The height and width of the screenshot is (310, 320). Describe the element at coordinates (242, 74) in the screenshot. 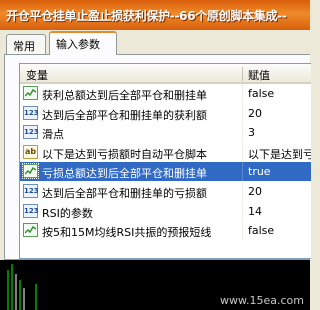

I see `column-divider` at that location.